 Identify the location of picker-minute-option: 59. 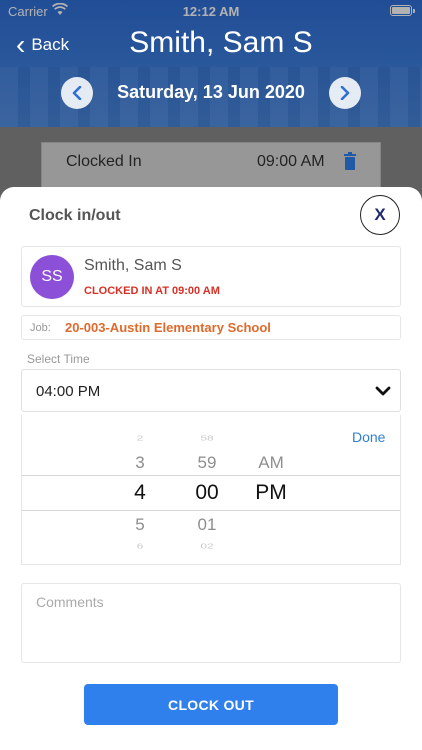
(207, 463).